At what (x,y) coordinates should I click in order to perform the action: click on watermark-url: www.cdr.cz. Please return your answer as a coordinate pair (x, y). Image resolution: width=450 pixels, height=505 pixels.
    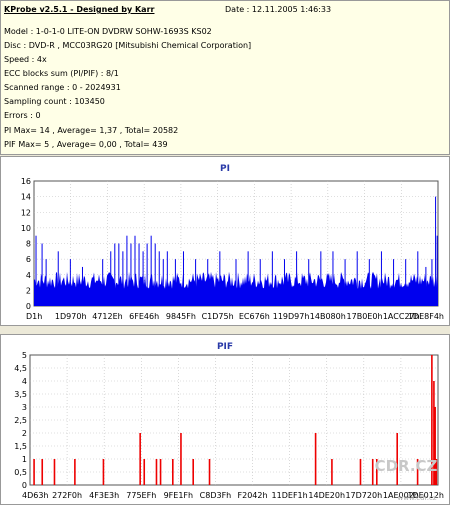
    Looking at the image, I should click on (416, 498).